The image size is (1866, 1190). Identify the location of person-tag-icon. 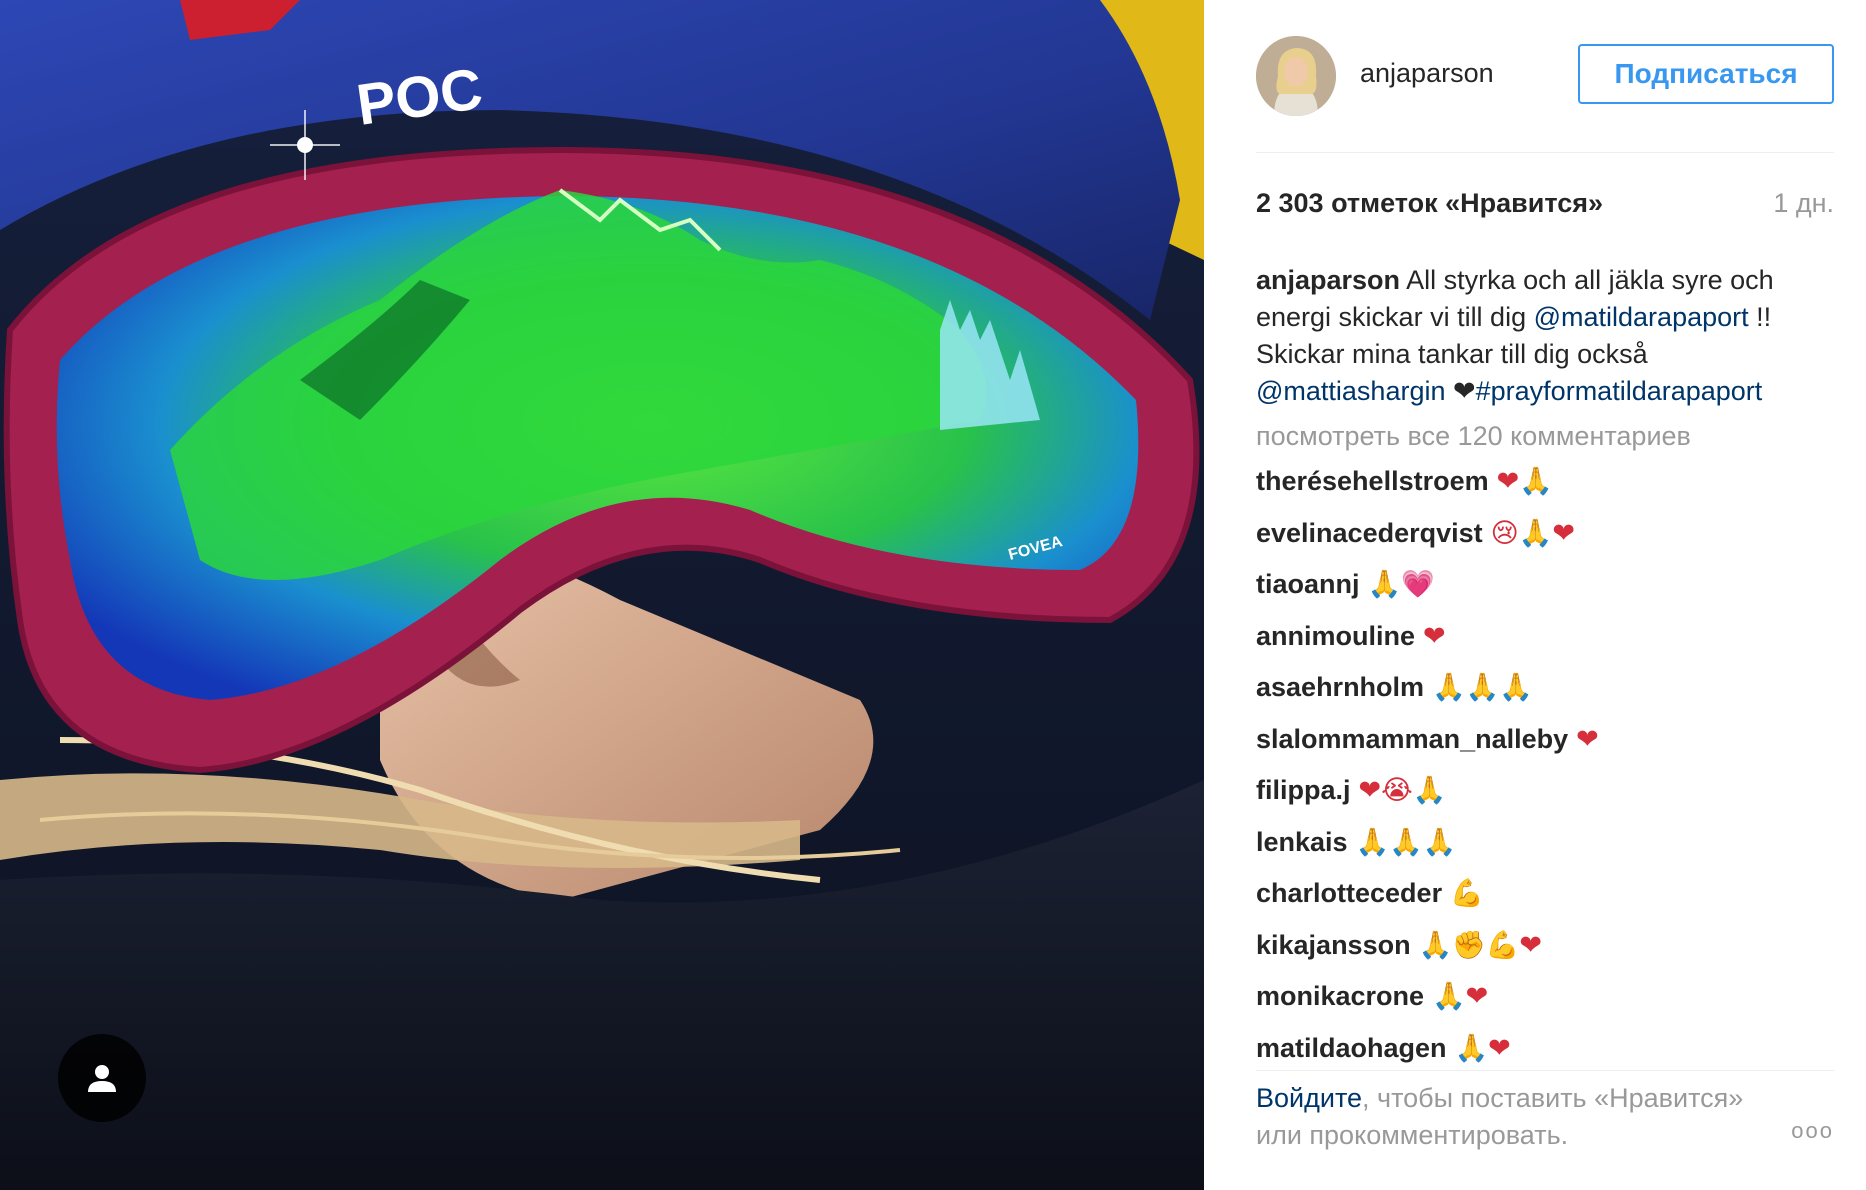
(102, 1078).